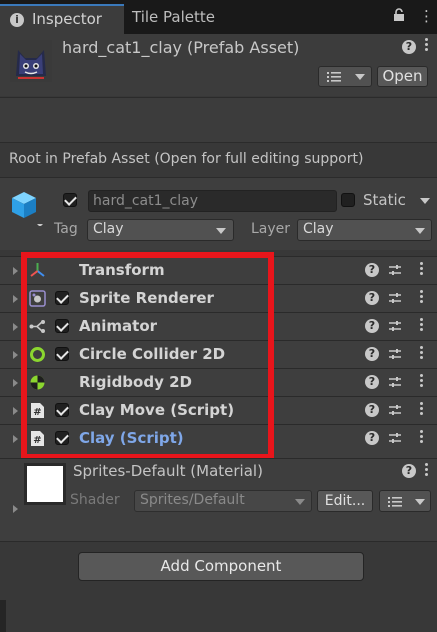 This screenshot has width=437, height=632. Describe the element at coordinates (95, 500) in the screenshot. I see `shader-label: Shader` at that location.